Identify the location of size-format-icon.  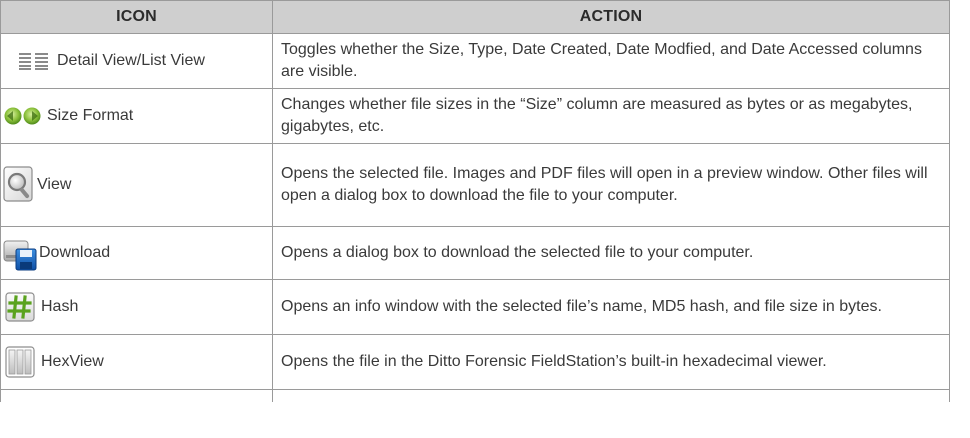
(23, 116).